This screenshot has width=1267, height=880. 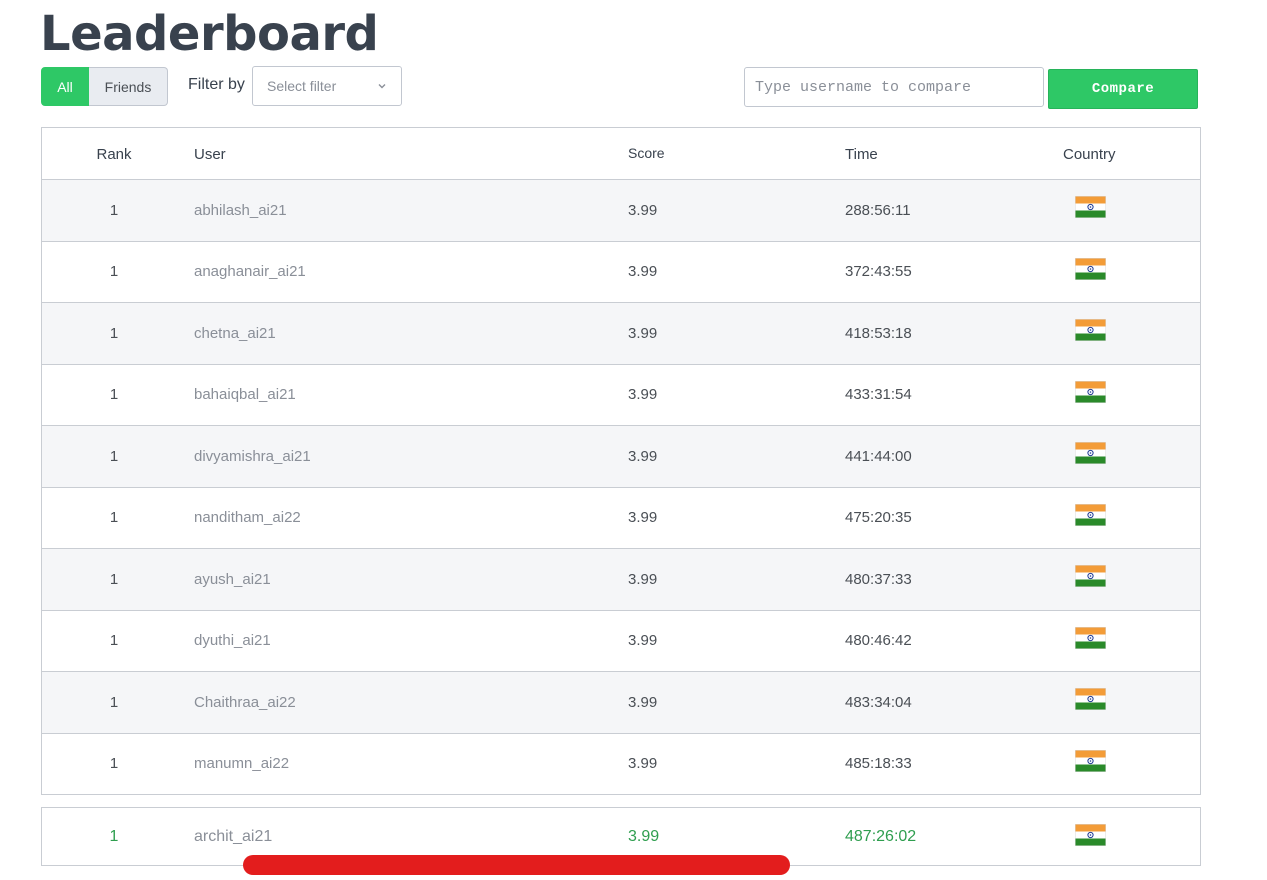 I want to click on header-user: User, so click(x=210, y=154).